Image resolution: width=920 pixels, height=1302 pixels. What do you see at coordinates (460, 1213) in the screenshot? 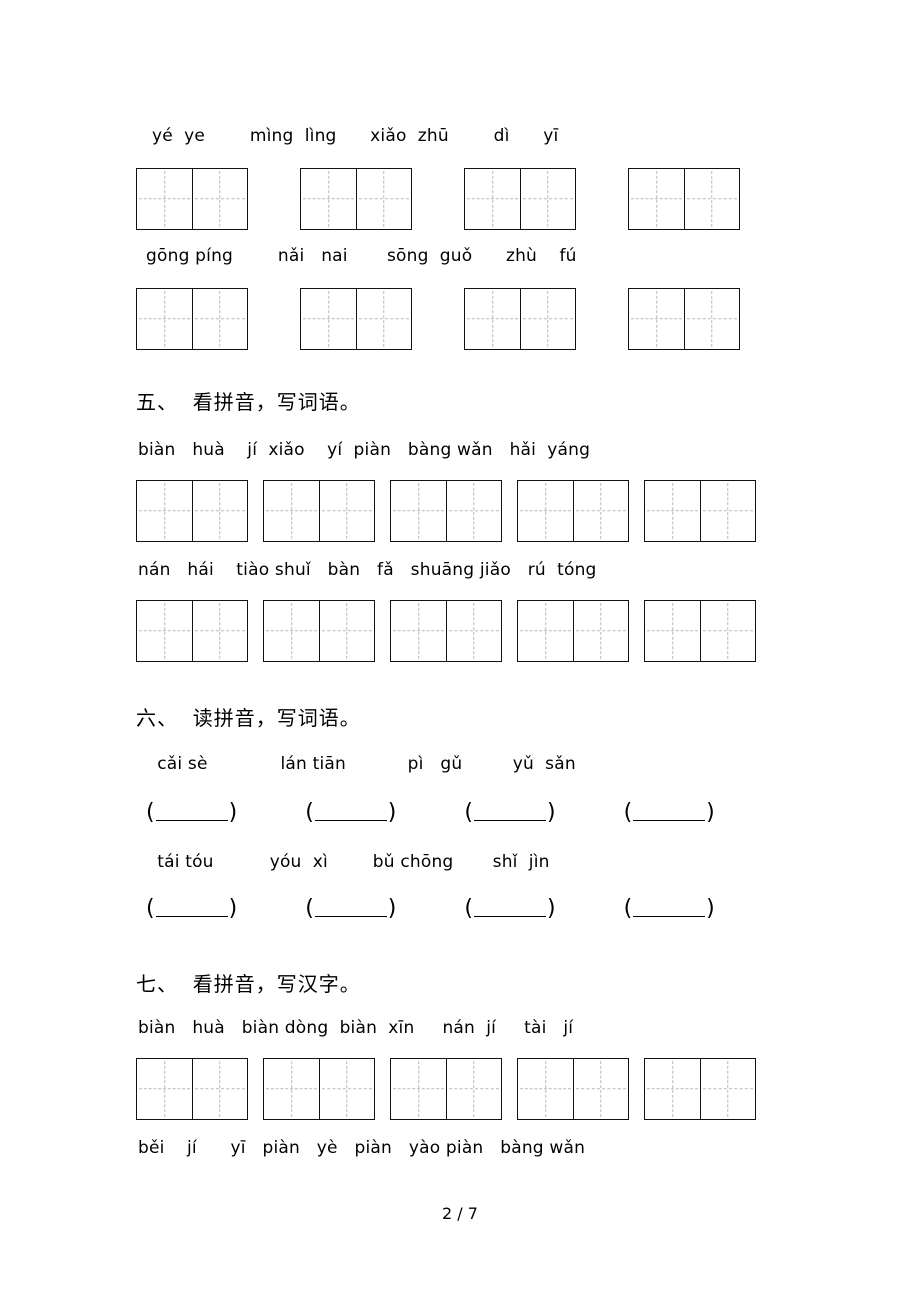
I see `page-number-footer: 2 / 7` at bounding box center [460, 1213].